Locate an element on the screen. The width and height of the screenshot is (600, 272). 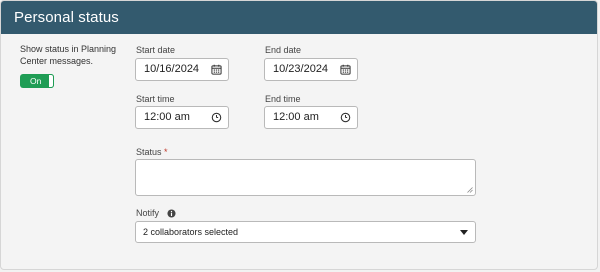
visibility-description: Show status in Planning Center messages. is located at coordinates (68, 55).